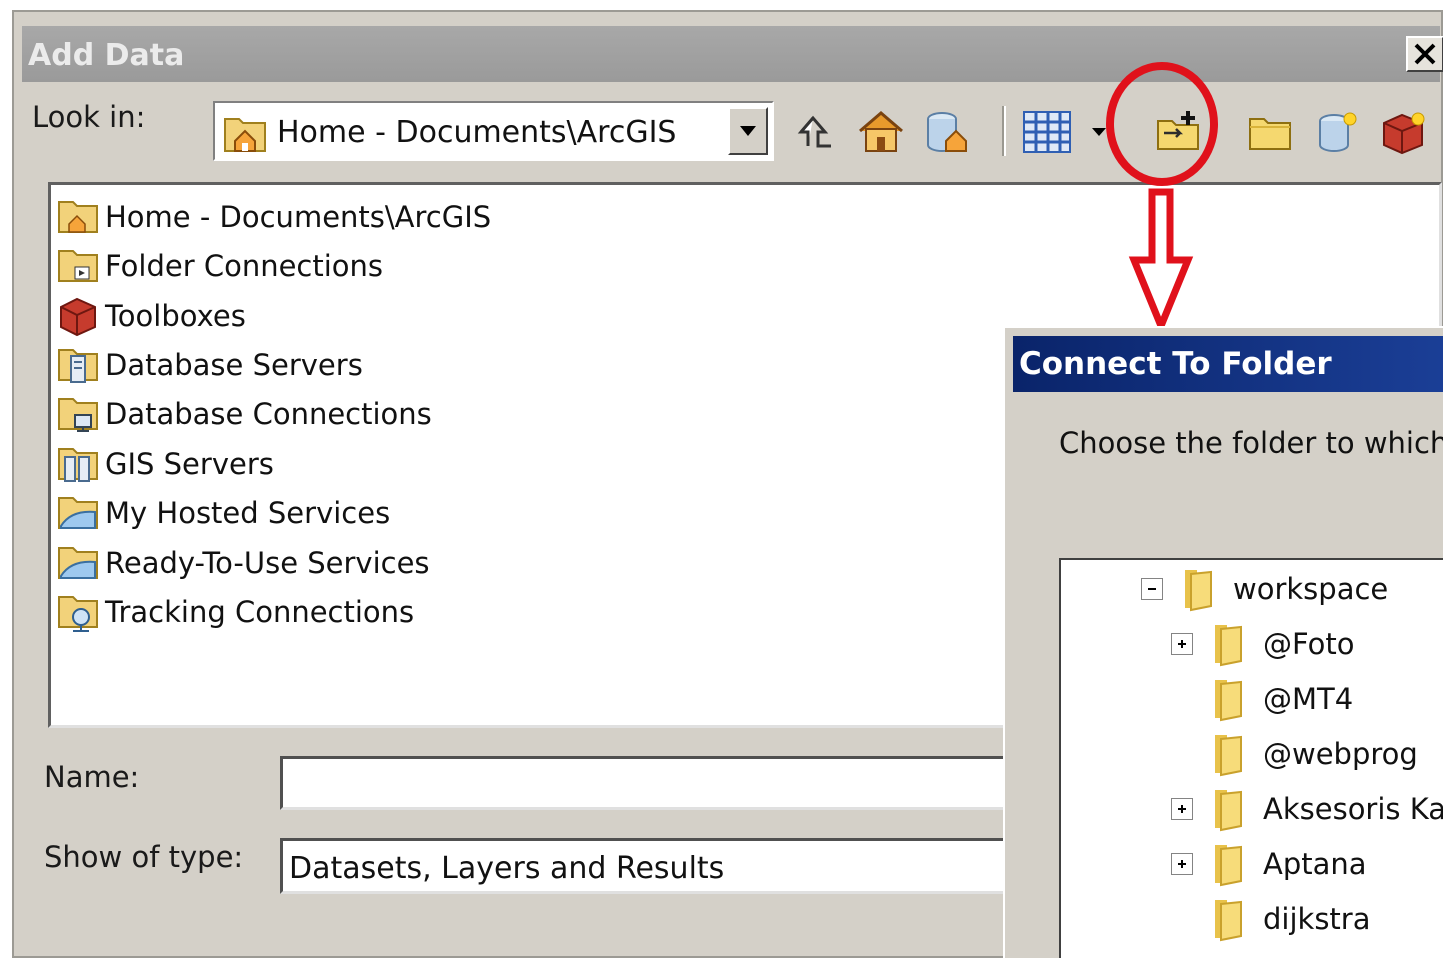  I want to click on new-geodatabase-icon, so click(1338, 132).